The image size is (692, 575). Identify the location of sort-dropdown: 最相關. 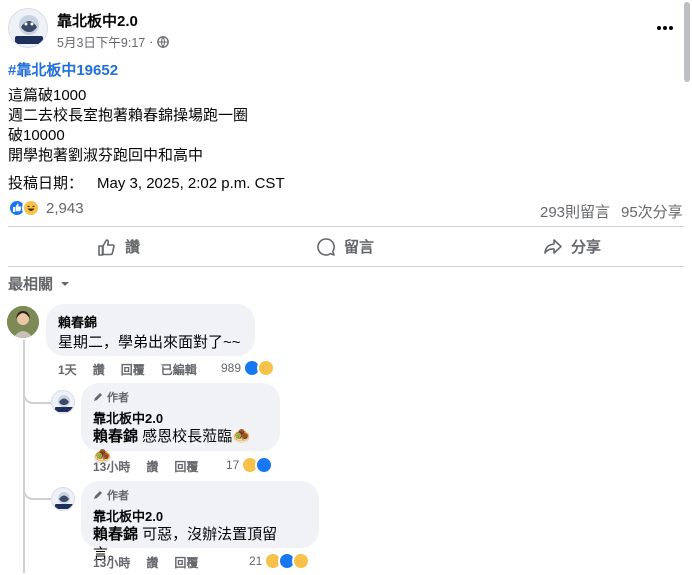
(39, 283).